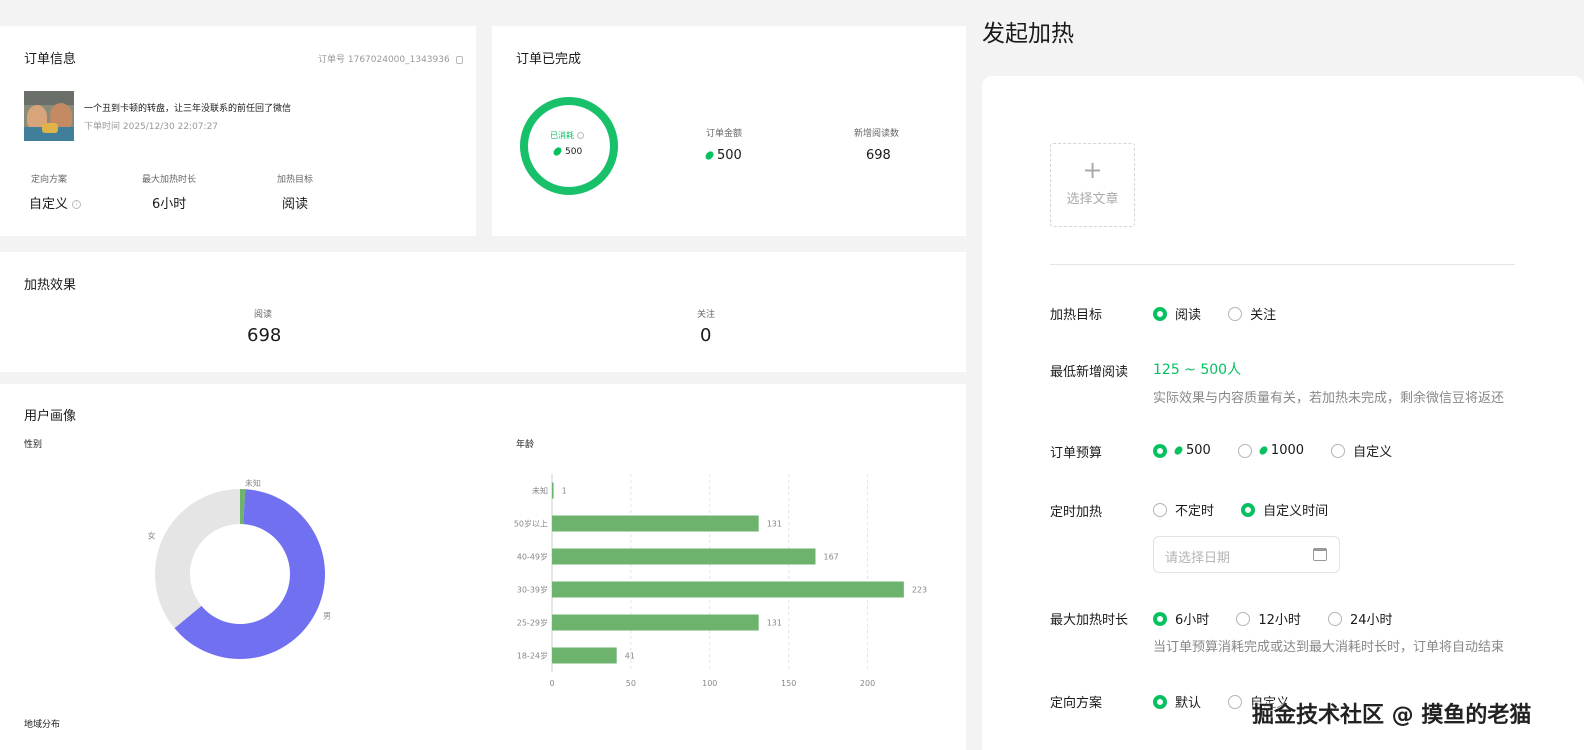 Image resolution: width=1584 pixels, height=750 pixels. What do you see at coordinates (788, 682) in the screenshot?
I see `x-tick-label: 150` at bounding box center [788, 682].